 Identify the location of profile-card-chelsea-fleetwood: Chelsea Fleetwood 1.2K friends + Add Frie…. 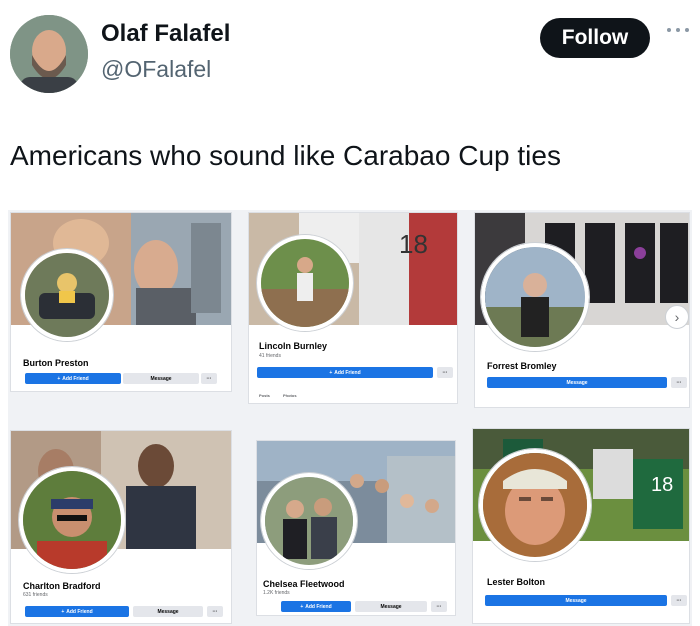
(356, 528).